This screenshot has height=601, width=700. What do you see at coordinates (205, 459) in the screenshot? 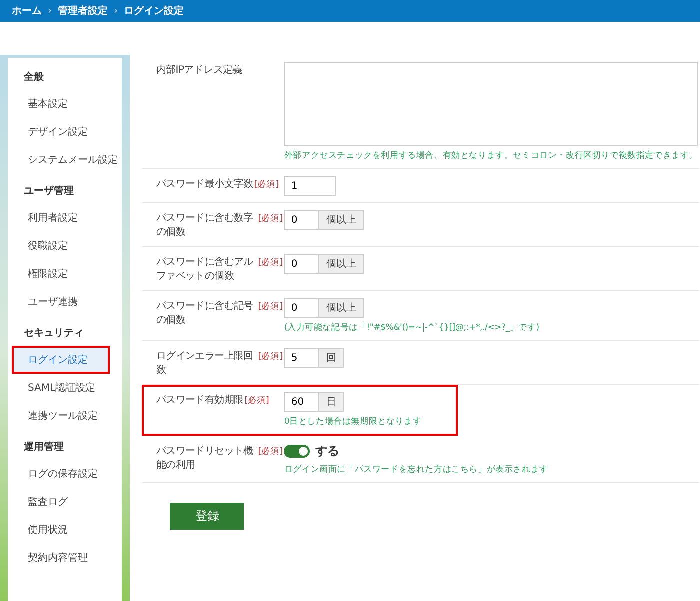
I see `field-label: パスワードリセット機能の利用` at bounding box center [205, 459].